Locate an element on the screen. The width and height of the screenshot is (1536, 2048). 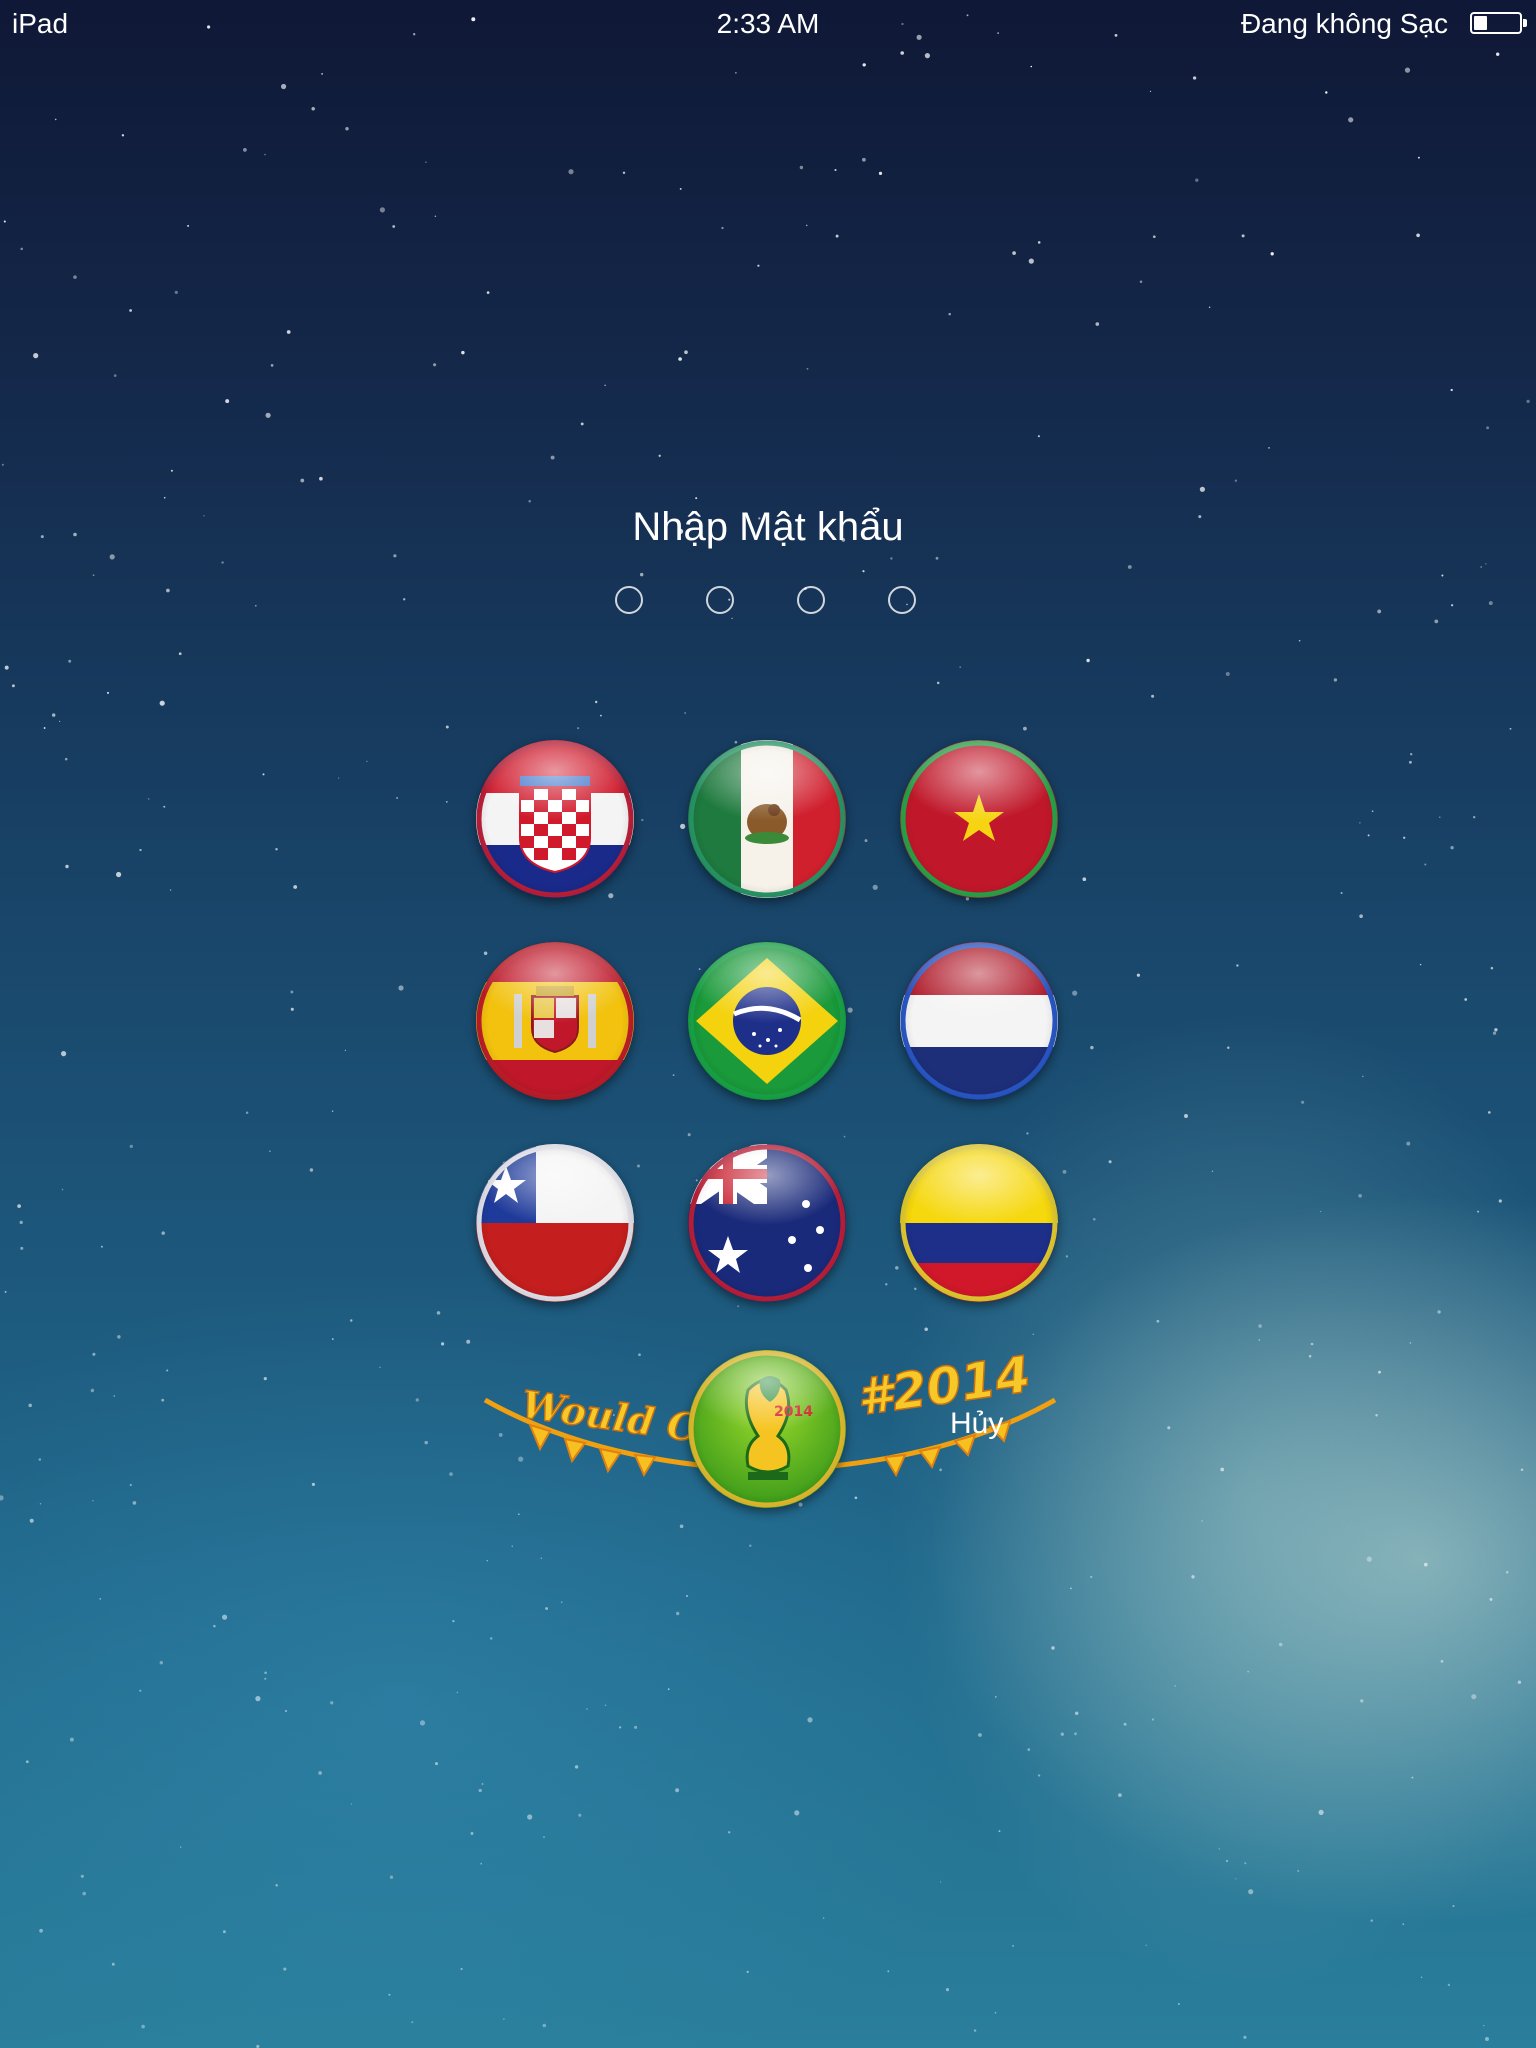
world-cup-emblem-year: 2014 is located at coordinates (793, 1412).